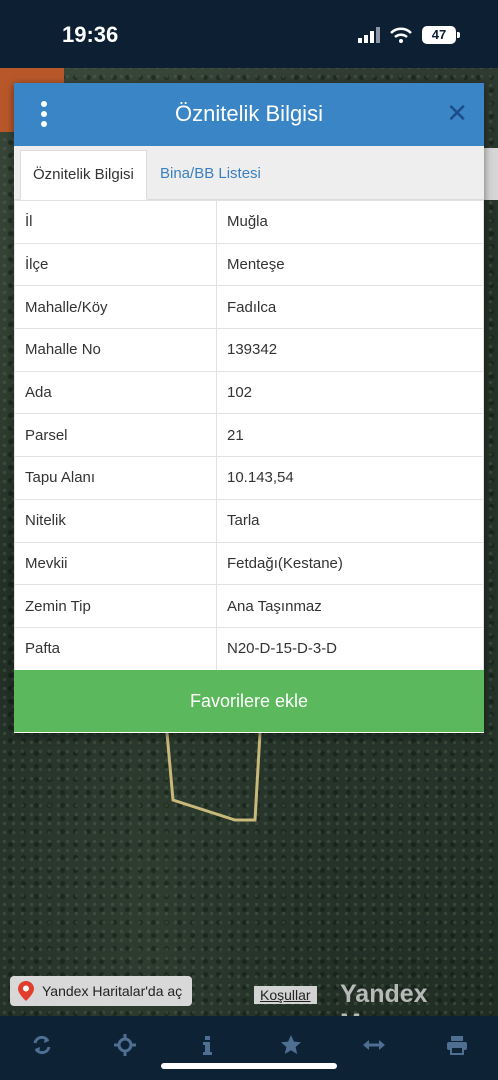 This screenshot has height=1080, width=498. What do you see at coordinates (350, 435) in the screenshot?
I see `row-value: 21` at bounding box center [350, 435].